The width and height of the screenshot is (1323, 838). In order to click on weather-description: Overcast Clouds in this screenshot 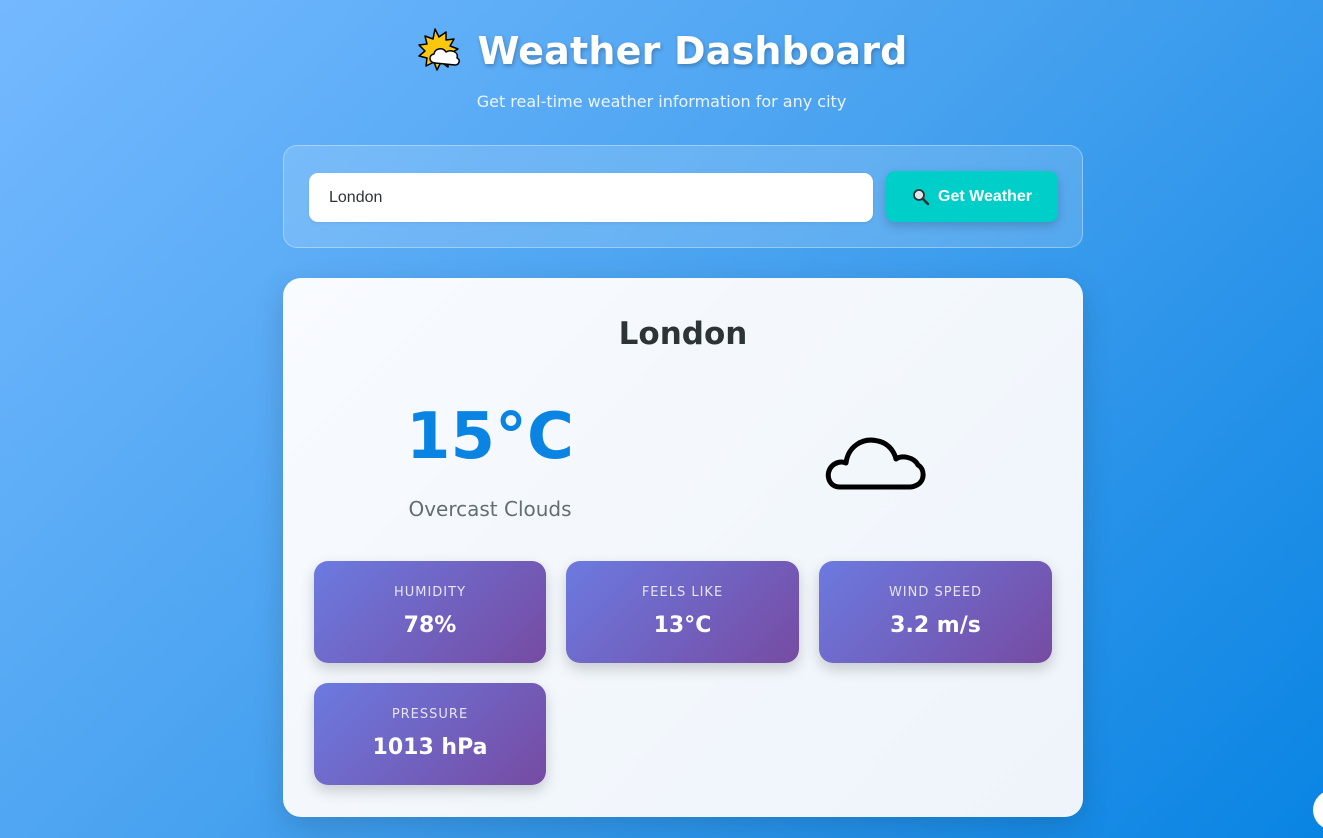, I will do `click(490, 509)`.